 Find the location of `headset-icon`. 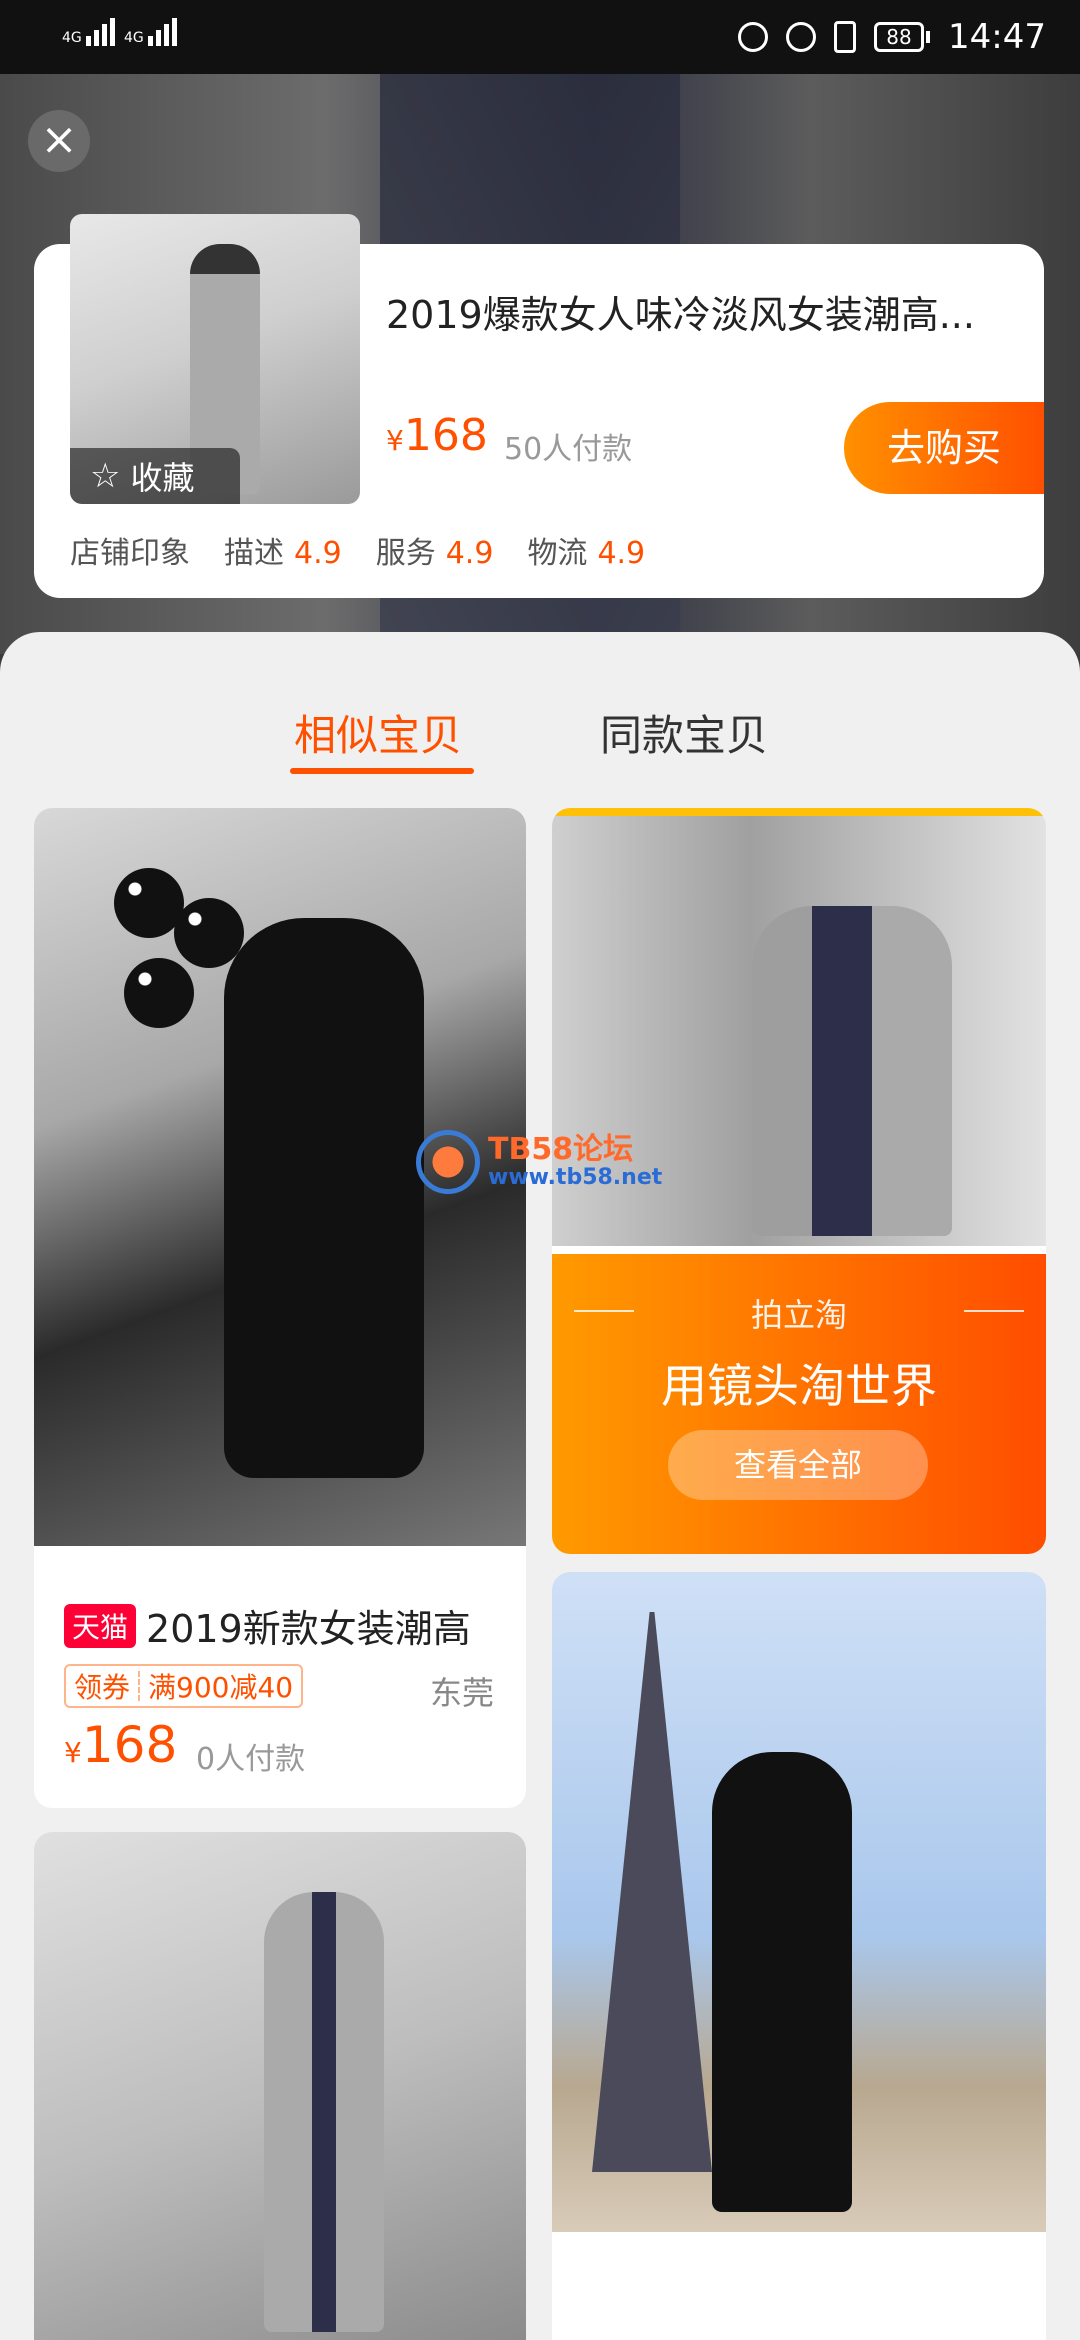

headset-icon is located at coordinates (753, 37).